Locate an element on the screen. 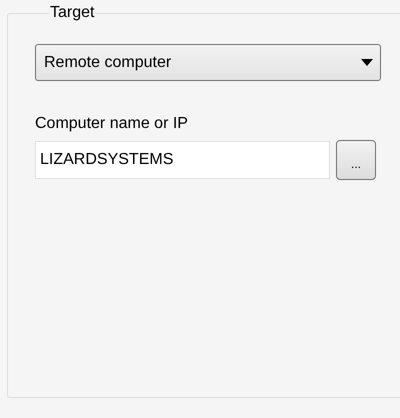  caret-icon is located at coordinates (367, 62).